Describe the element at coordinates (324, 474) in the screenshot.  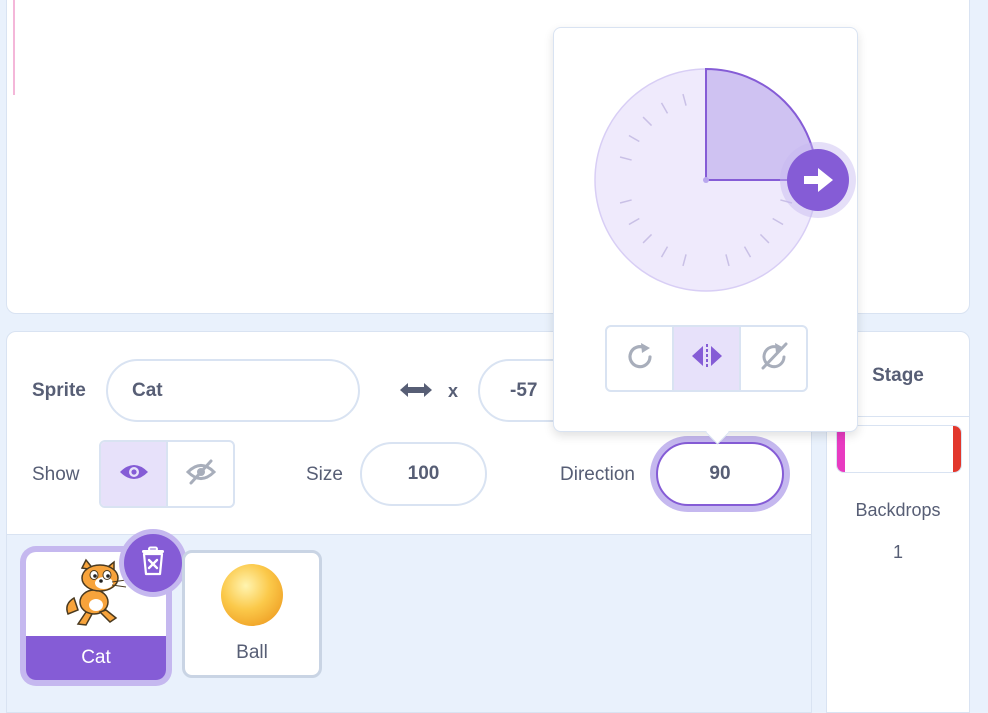
I see `size-label: Size` at that location.